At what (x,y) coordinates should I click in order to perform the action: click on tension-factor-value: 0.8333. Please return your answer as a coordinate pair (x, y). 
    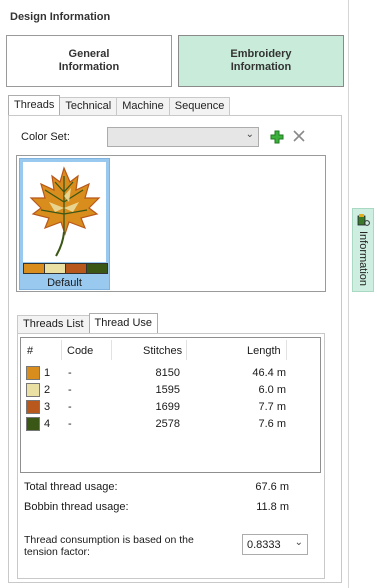
    Looking at the image, I should click on (264, 545).